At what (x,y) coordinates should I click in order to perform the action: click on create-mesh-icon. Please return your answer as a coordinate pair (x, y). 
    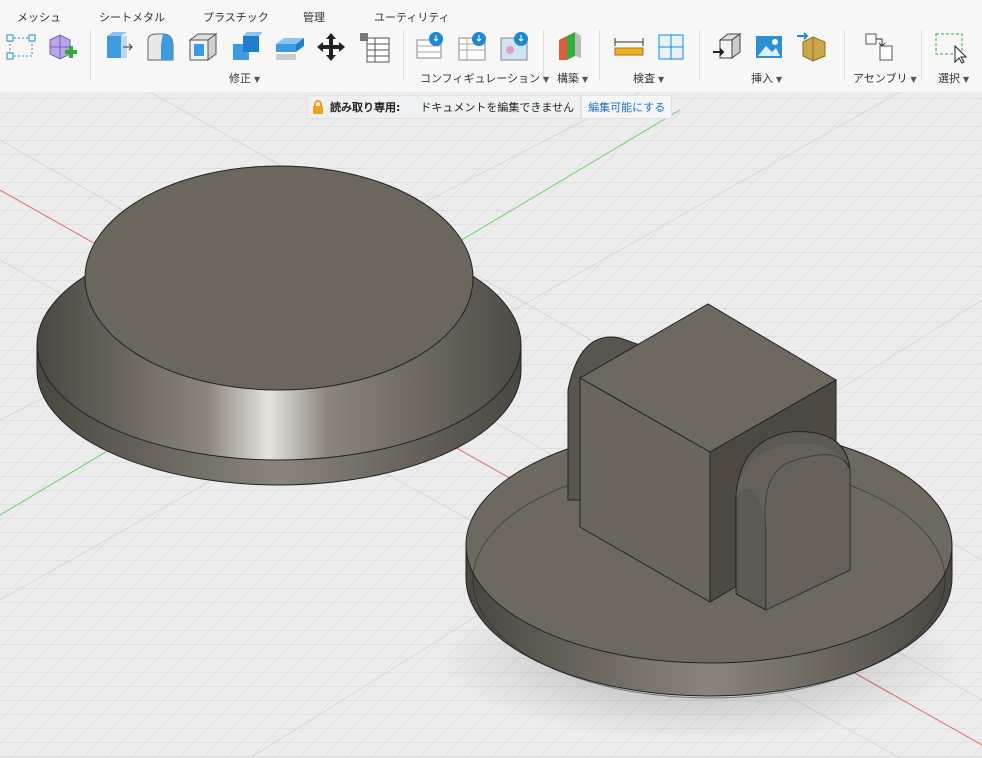
    Looking at the image, I should click on (61, 47).